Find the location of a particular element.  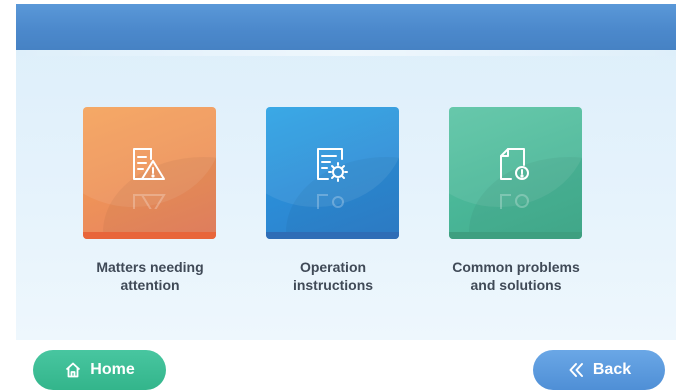

common-problems-card is located at coordinates (515, 173).